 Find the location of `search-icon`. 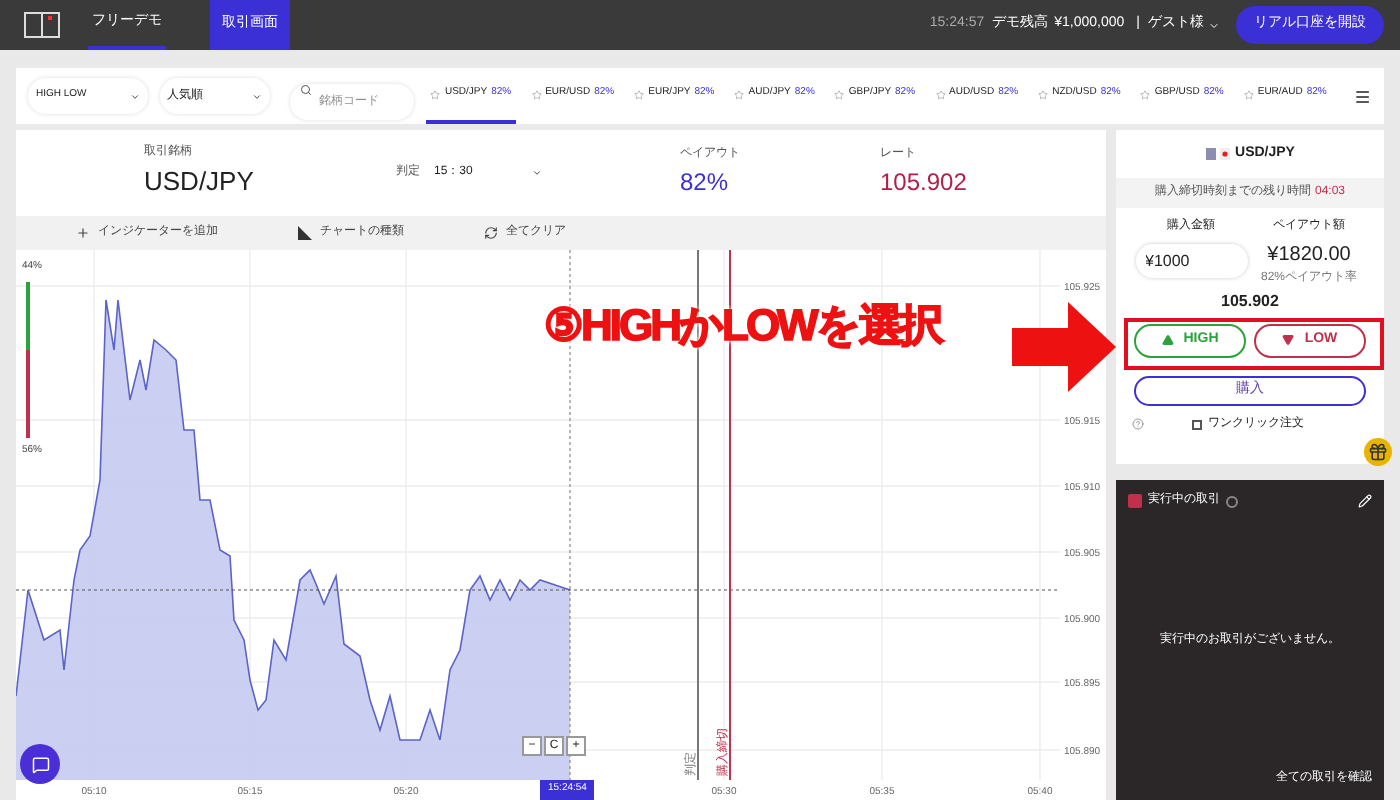

search-icon is located at coordinates (306, 90).